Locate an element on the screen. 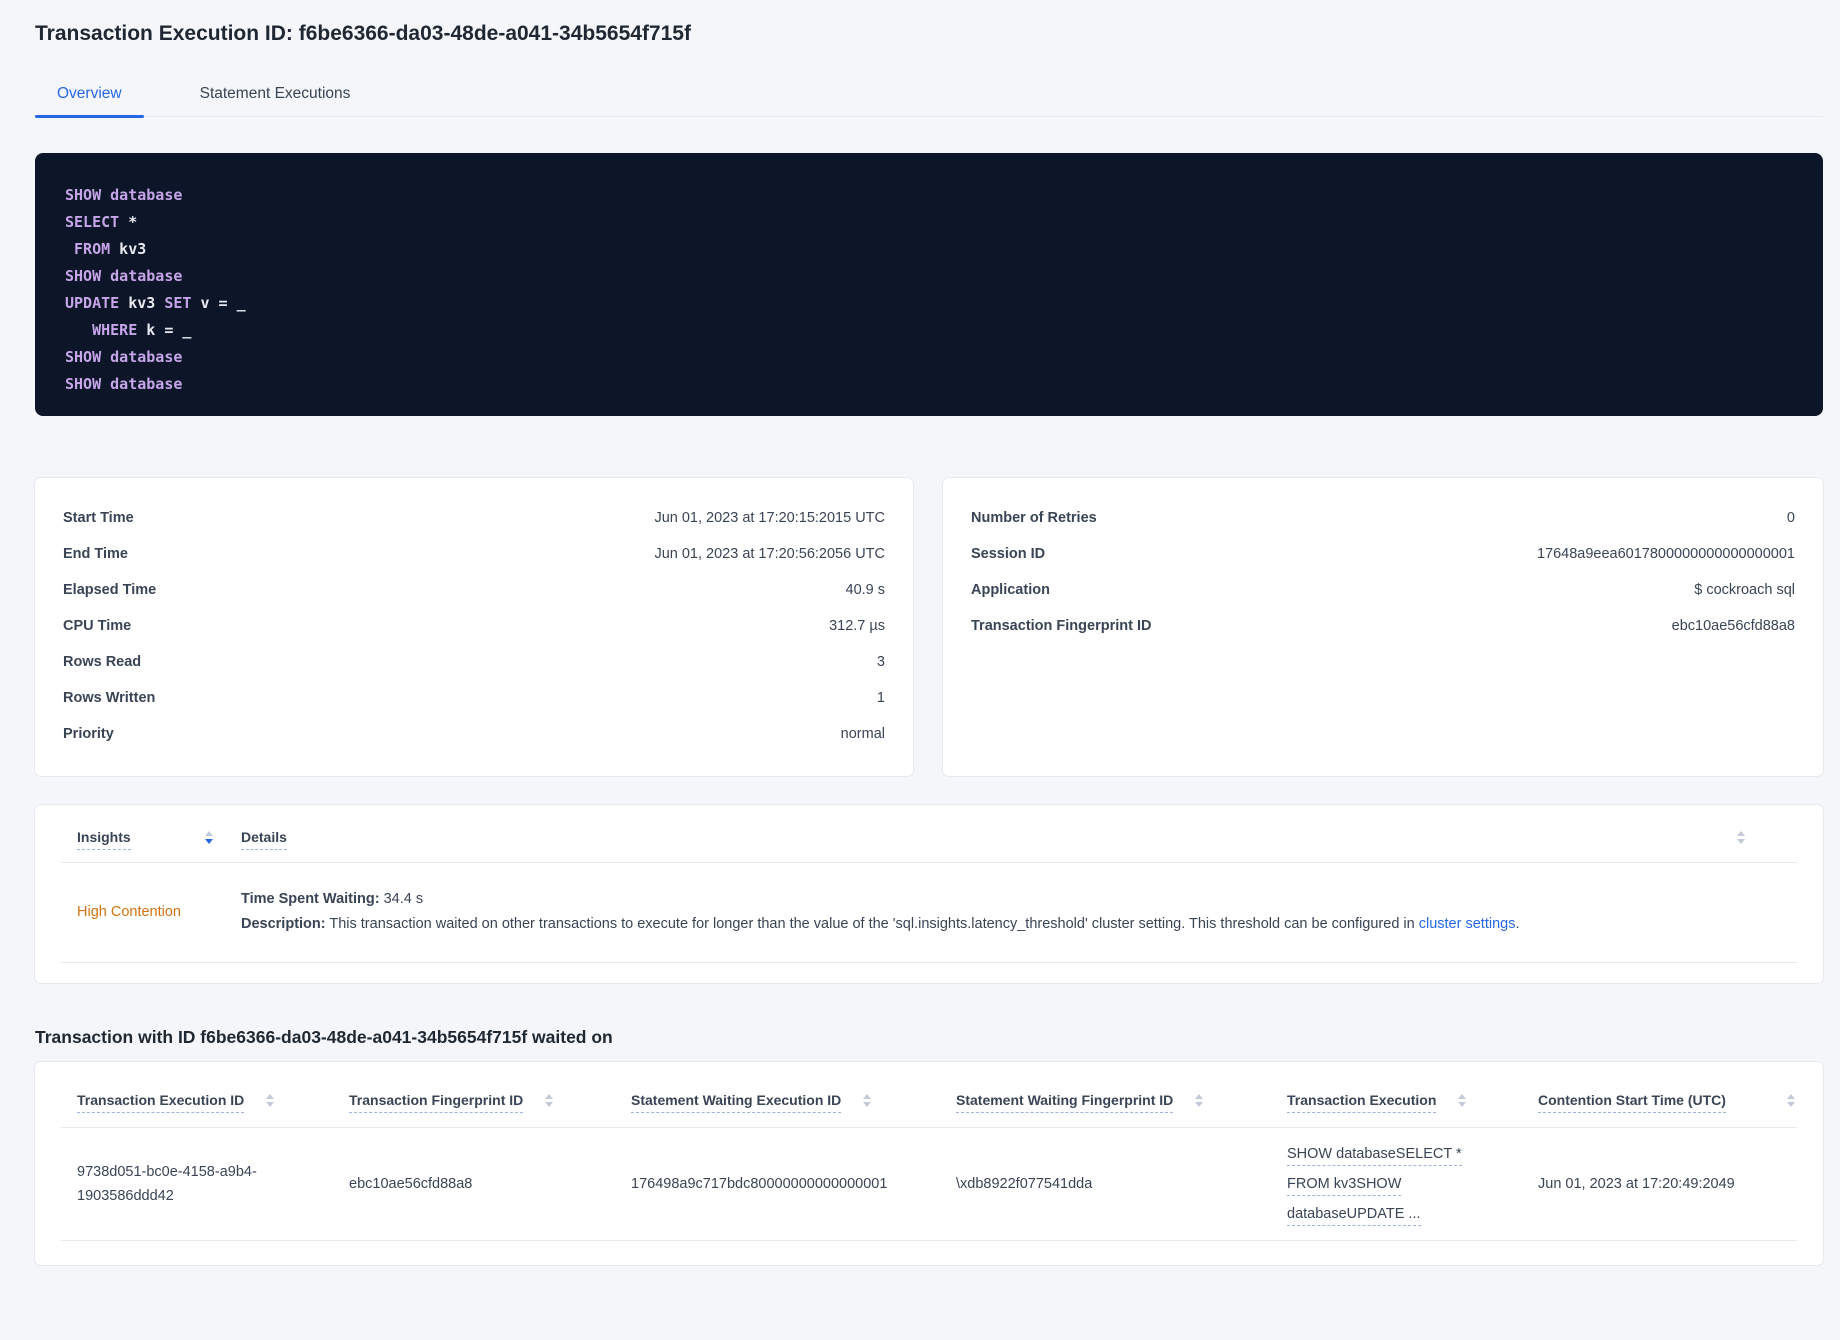 Image resolution: width=1840 pixels, height=1340 pixels. summary-value: 312.7 µs is located at coordinates (857, 626).